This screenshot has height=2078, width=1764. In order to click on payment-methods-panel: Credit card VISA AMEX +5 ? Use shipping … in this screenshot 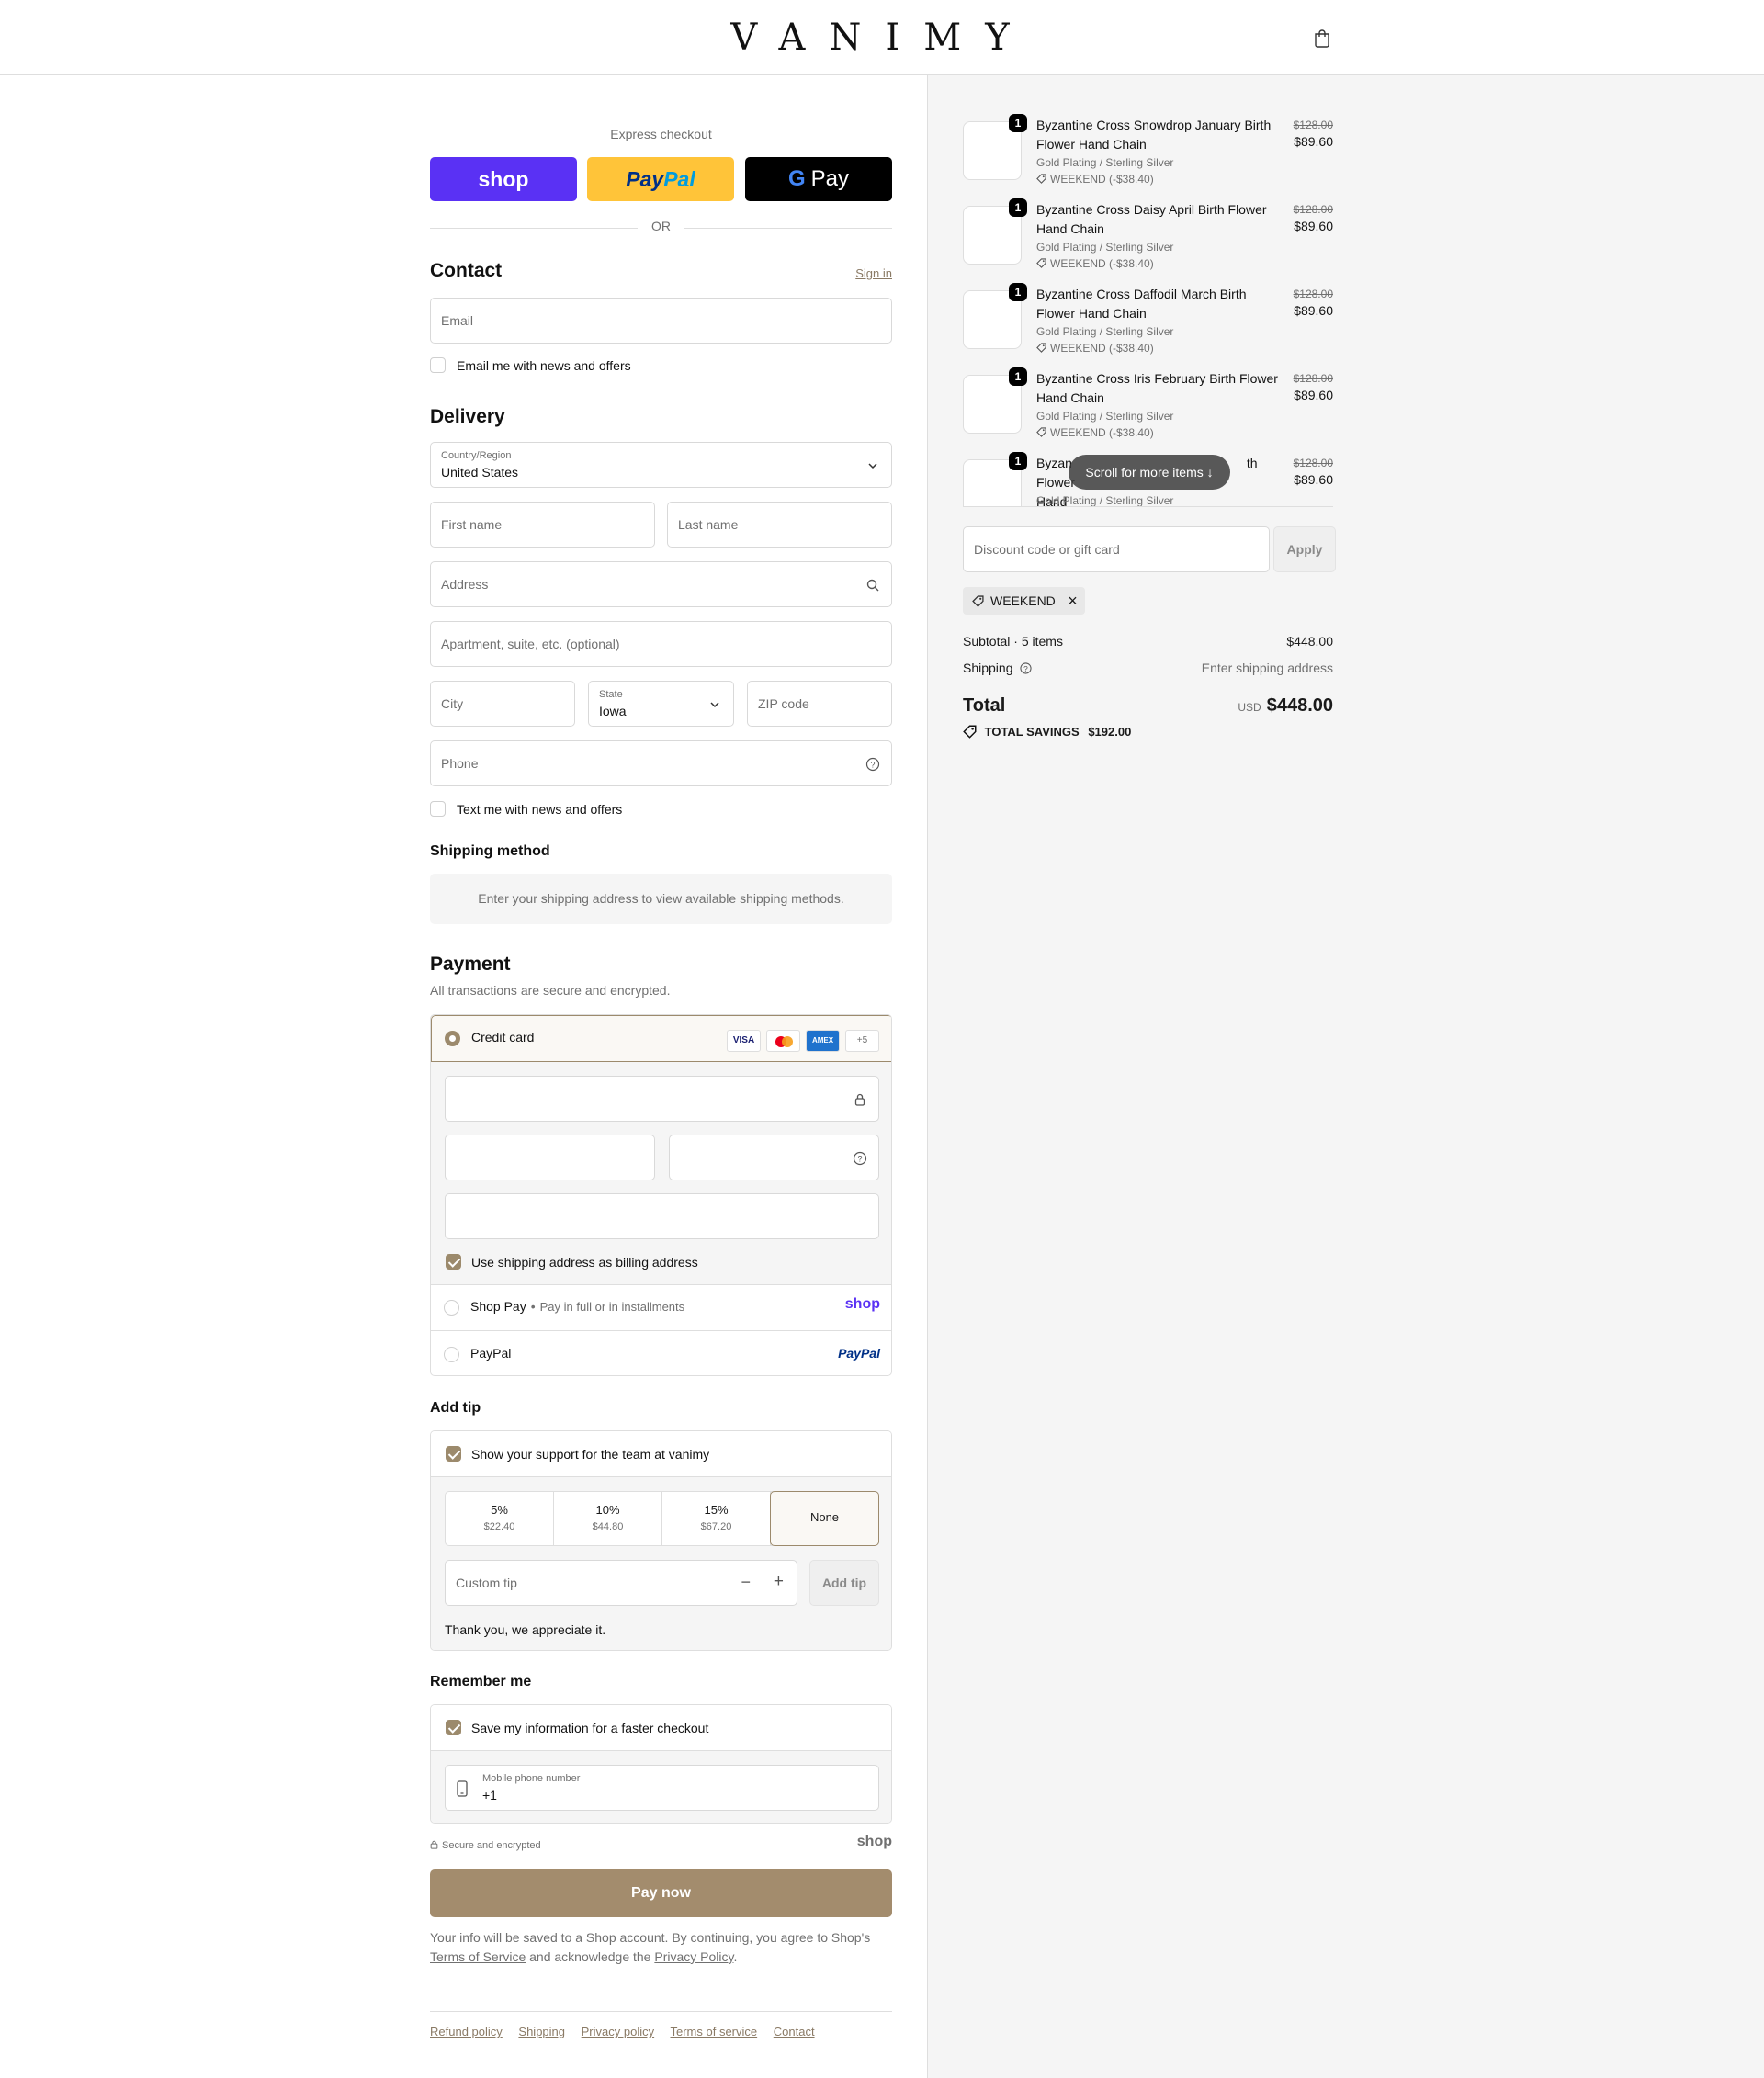, I will do `click(661, 1195)`.